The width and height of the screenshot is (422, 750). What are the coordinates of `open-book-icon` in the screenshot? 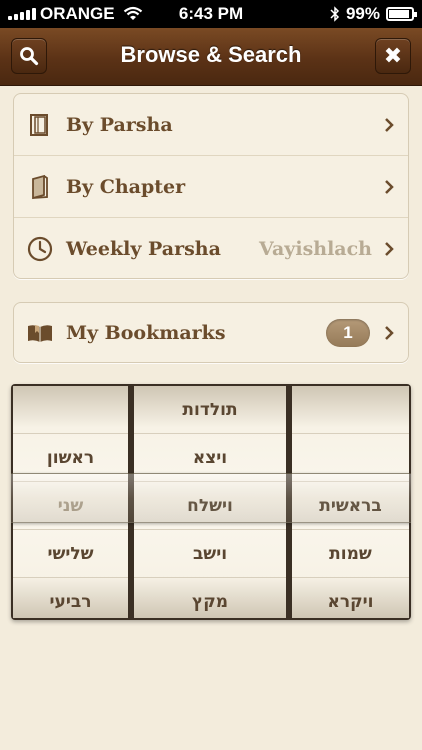 It's located at (40, 333).